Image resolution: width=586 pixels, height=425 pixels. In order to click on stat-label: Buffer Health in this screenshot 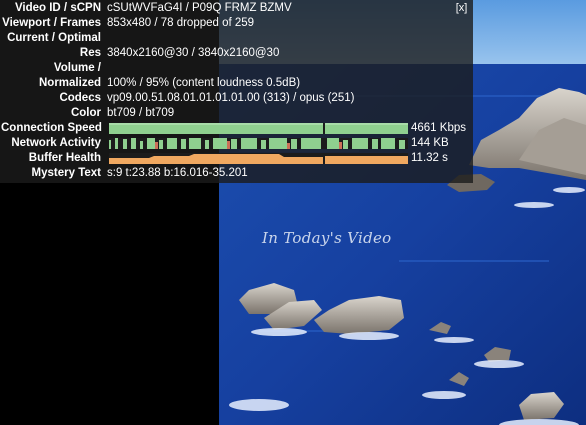, I will do `click(64, 158)`.